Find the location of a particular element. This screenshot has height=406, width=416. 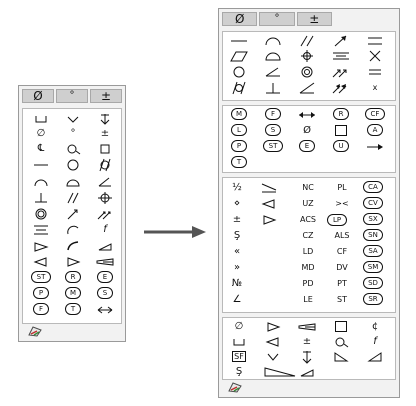

code-between: >< is located at coordinates (342, 204).